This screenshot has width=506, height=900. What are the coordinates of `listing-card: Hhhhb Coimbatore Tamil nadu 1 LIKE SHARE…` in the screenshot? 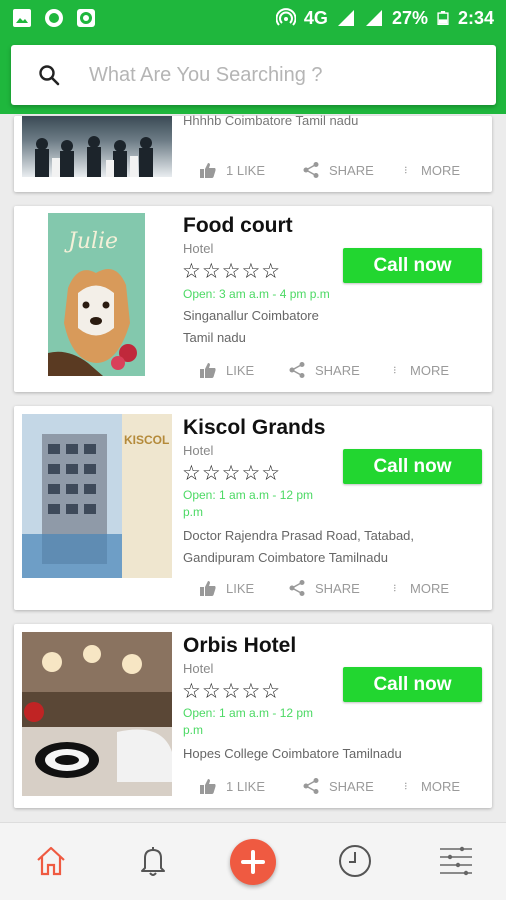 It's located at (253, 152).